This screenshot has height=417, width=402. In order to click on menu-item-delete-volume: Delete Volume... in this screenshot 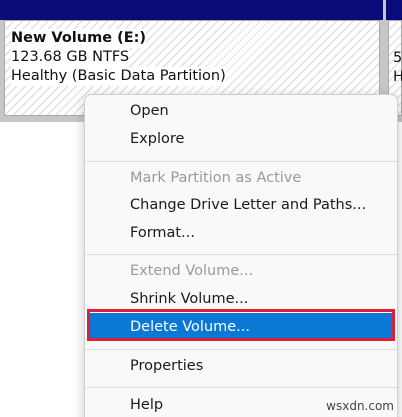, I will do `click(241, 327)`.